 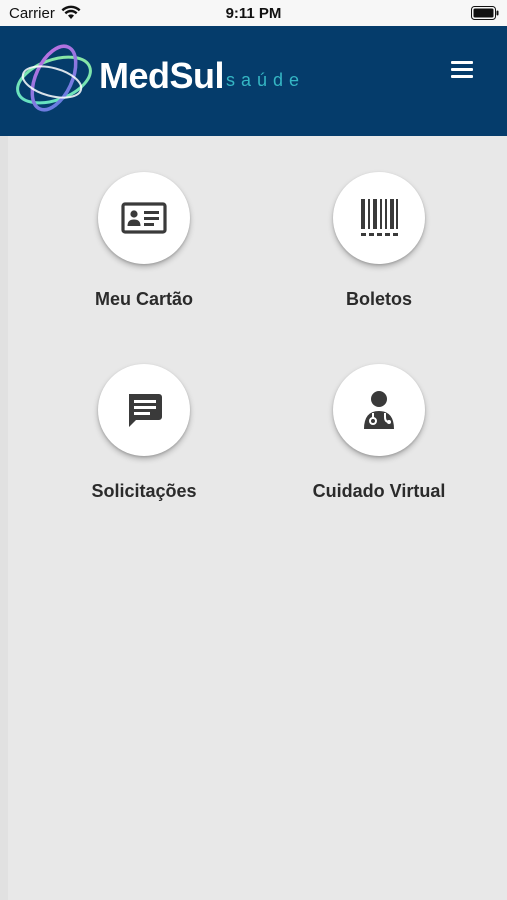 What do you see at coordinates (54, 78) in the screenshot?
I see `medsul-logo-icon` at bounding box center [54, 78].